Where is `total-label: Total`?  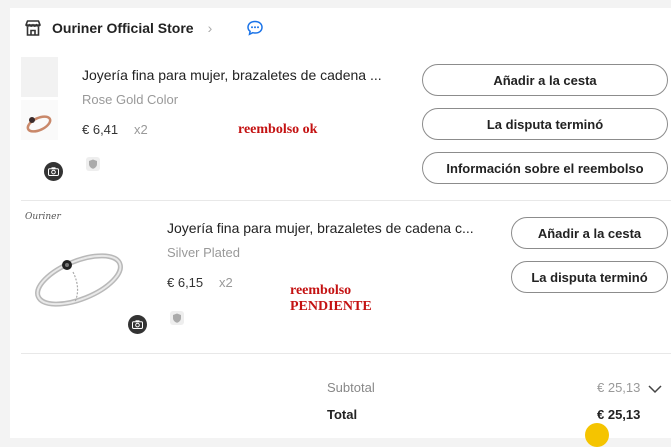
total-label: Total is located at coordinates (342, 414).